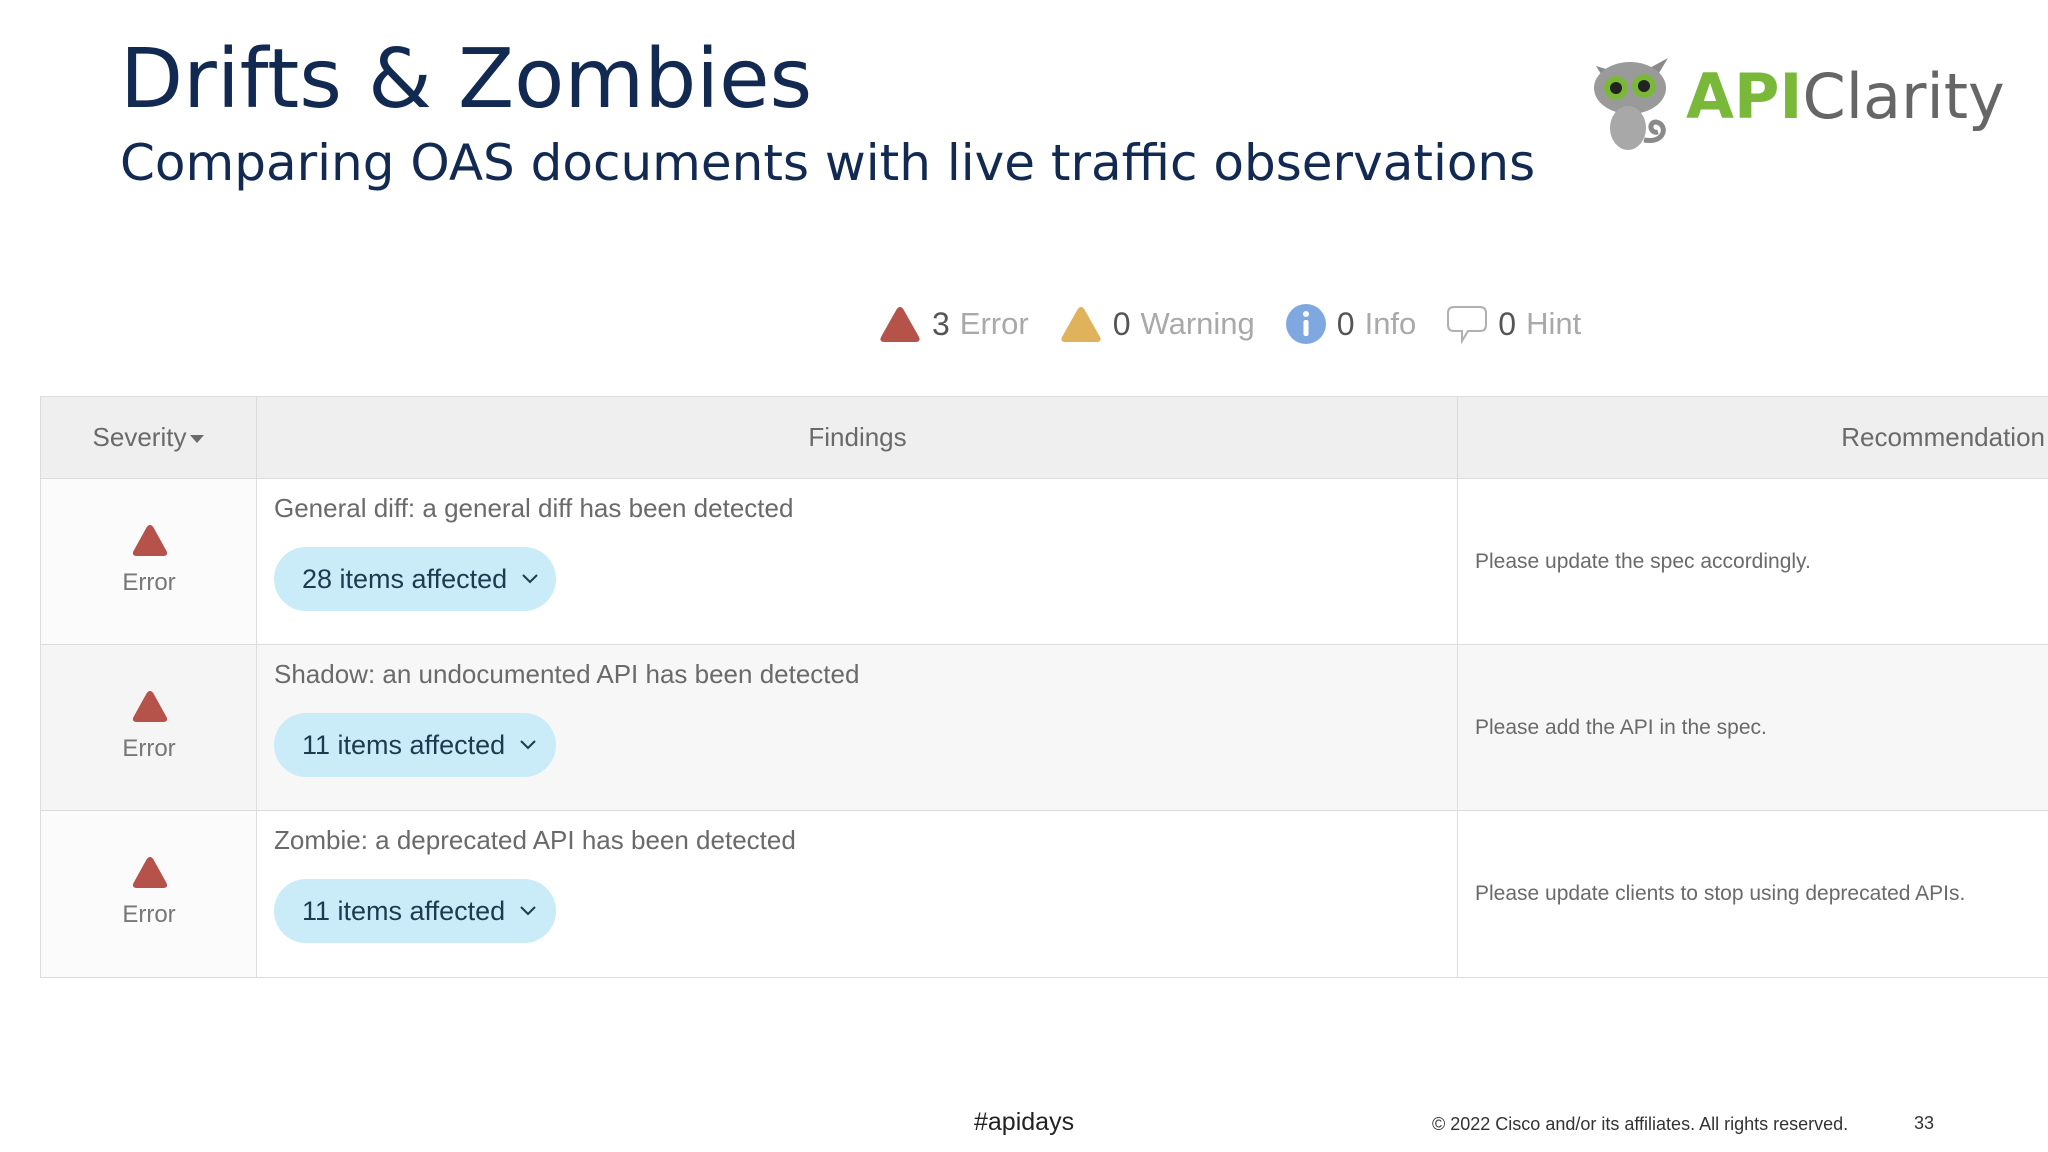  I want to click on summary-info: 0 Info, so click(1351, 324).